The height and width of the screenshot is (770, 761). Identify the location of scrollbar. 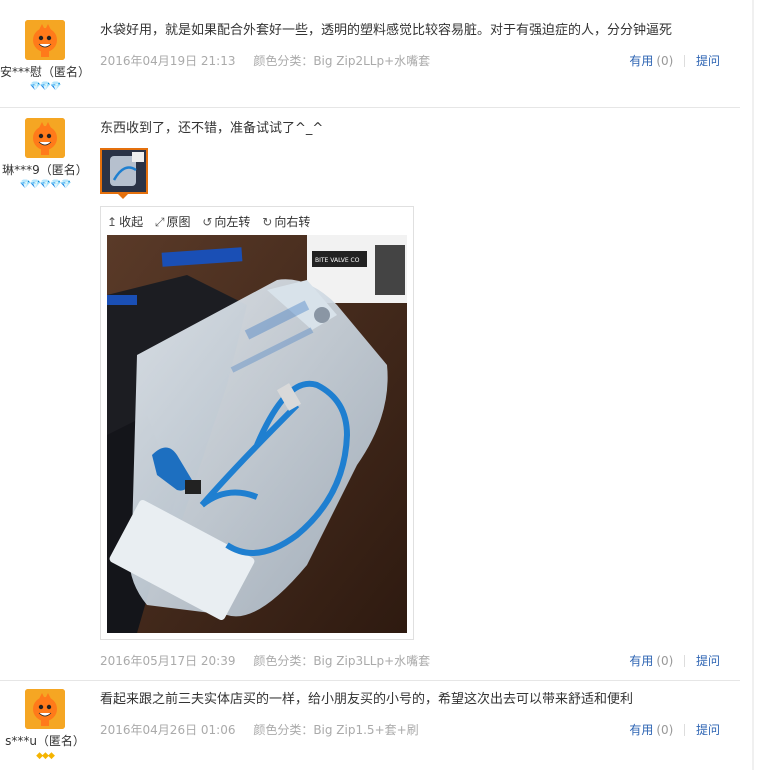
(753, 385).